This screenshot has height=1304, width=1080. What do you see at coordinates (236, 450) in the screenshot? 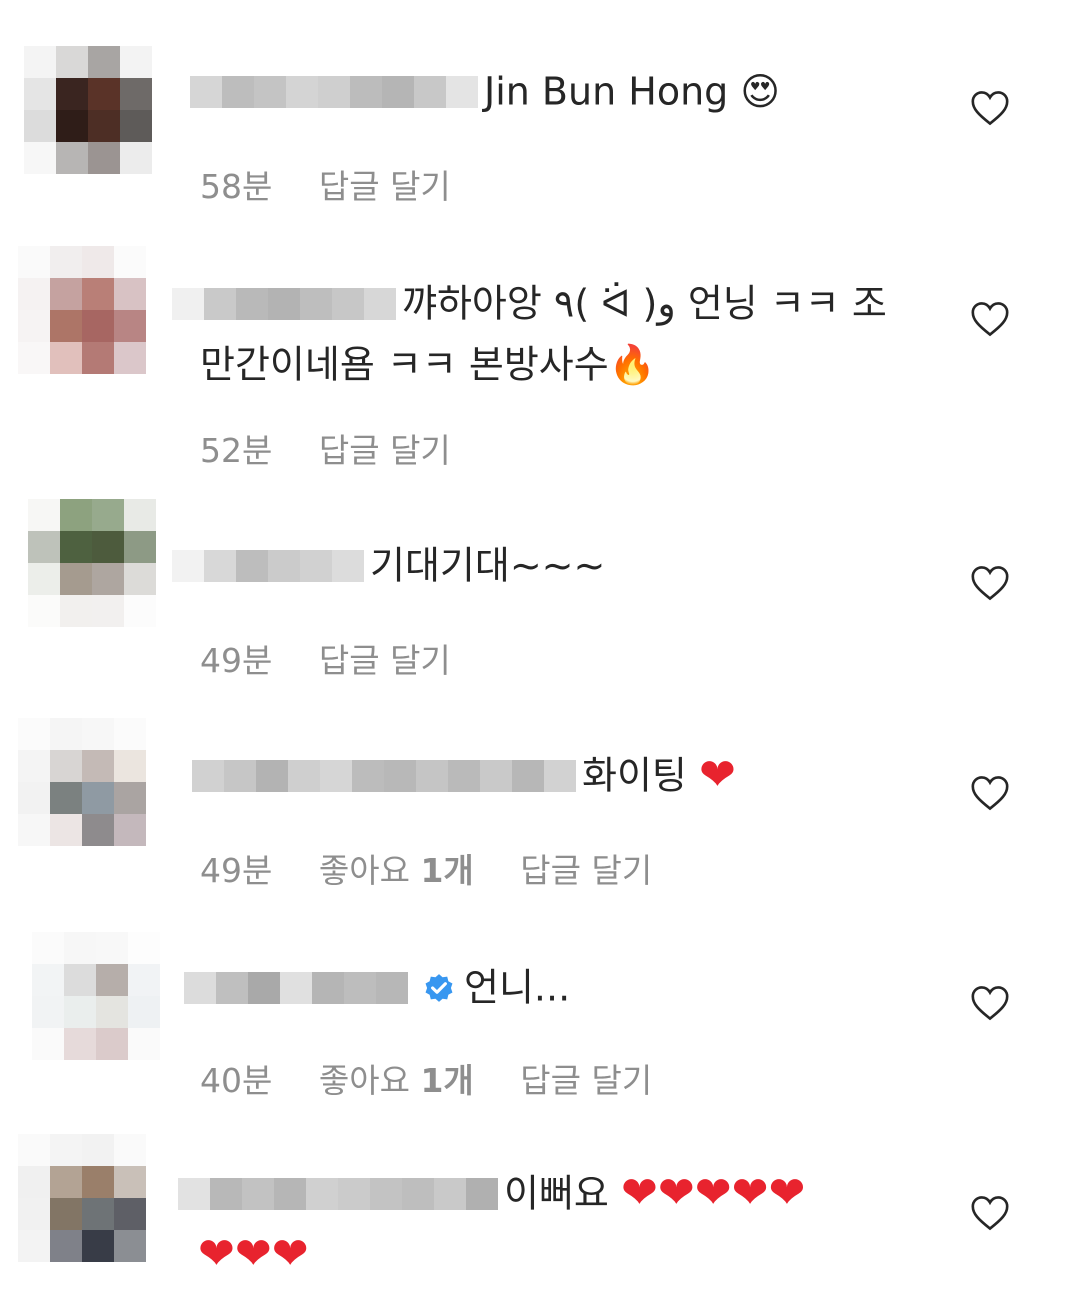
I see `comment-time: 52분` at bounding box center [236, 450].